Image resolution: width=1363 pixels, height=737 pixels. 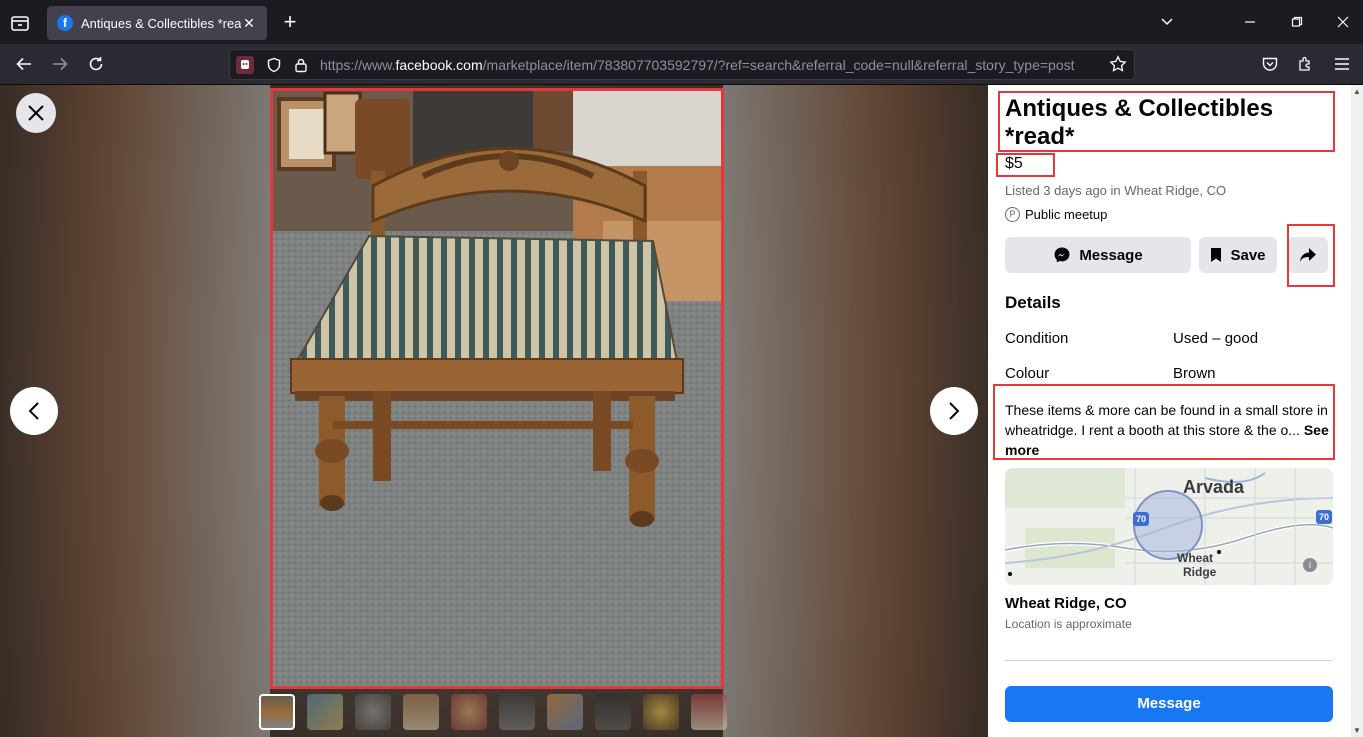 I want to click on next-photo-button, so click(x=954, y=411).